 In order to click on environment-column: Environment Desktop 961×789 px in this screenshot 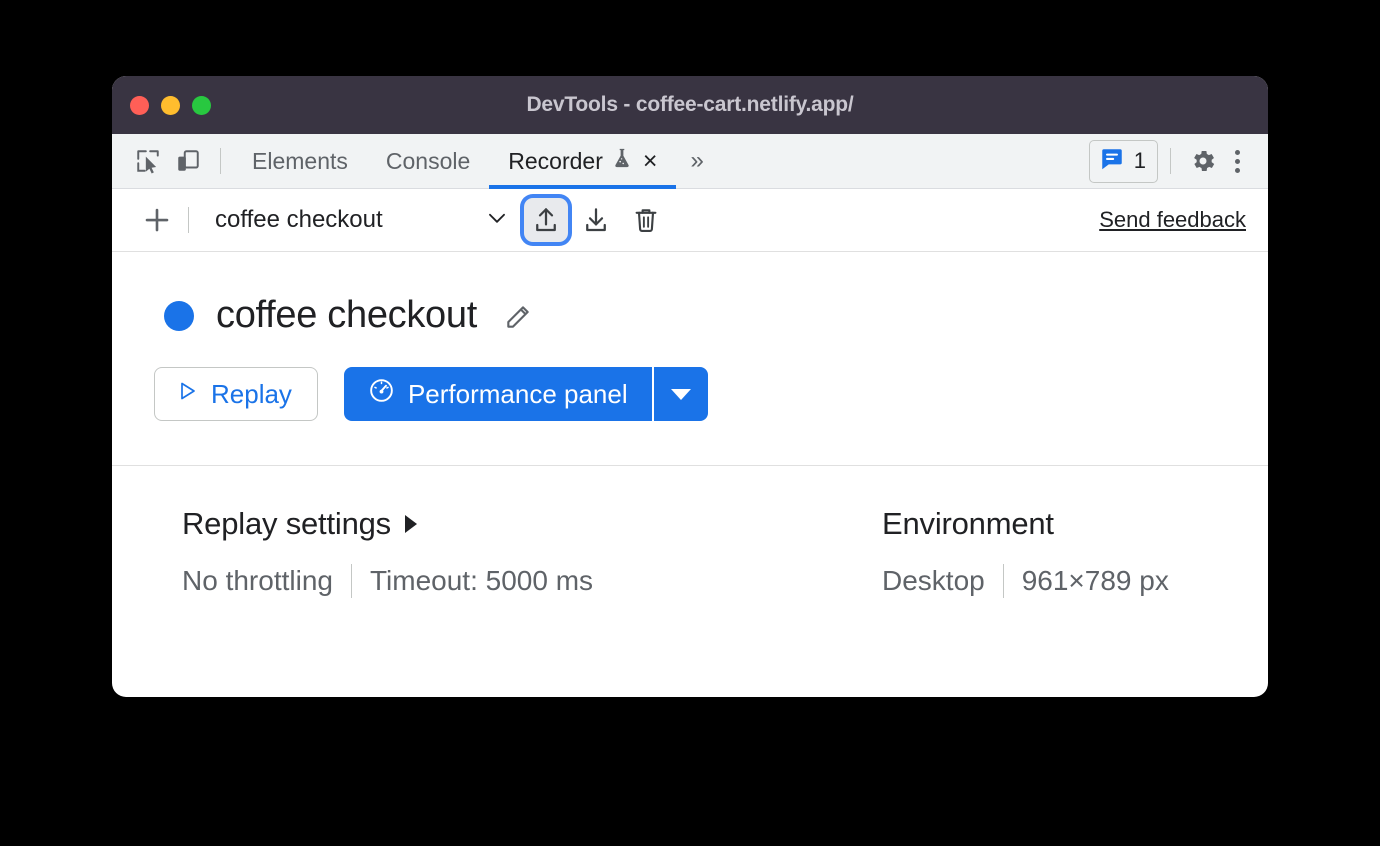, I will do `click(1075, 552)`.